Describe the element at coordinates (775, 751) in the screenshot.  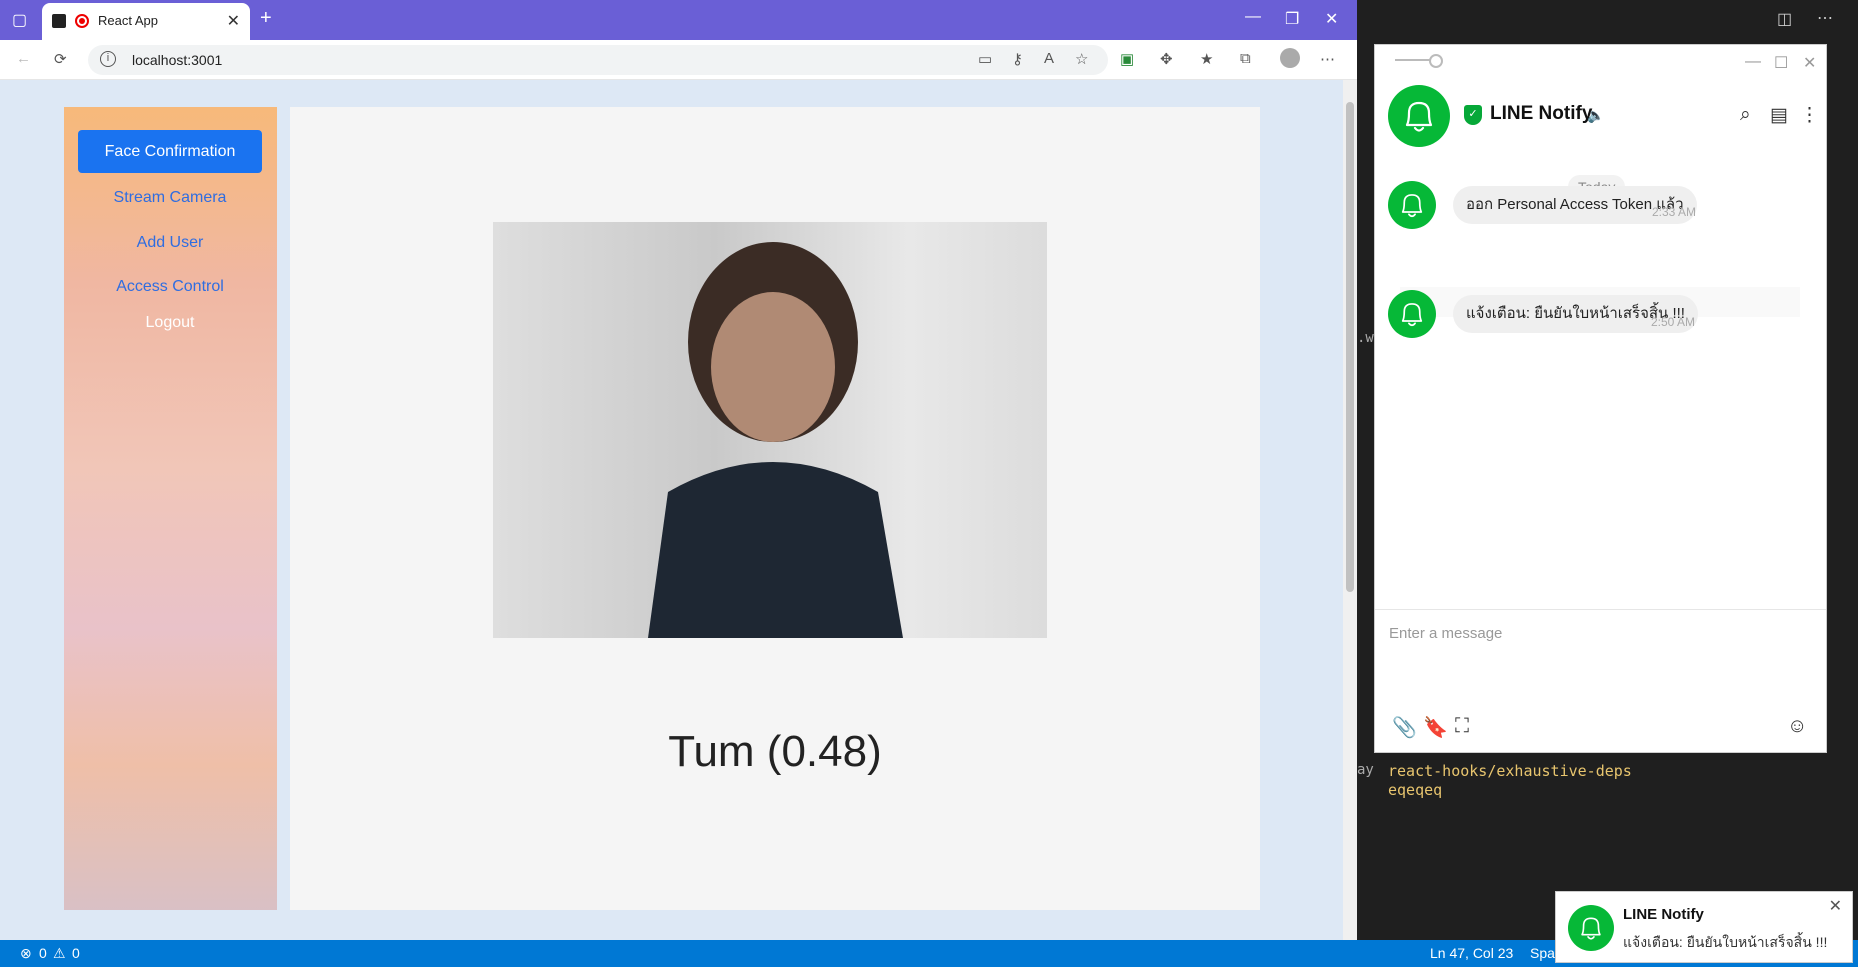
I see `recognition-result: Tum (0.48)` at that location.